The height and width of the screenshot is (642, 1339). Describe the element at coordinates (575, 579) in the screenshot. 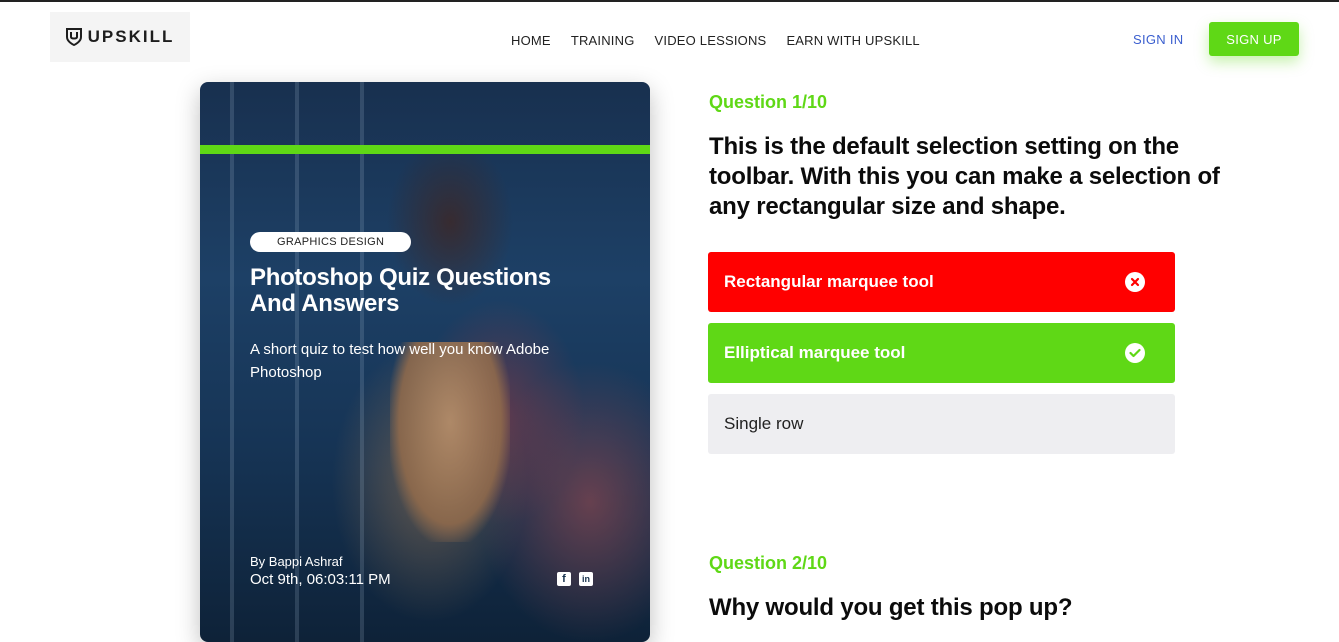

I see `social-links: f in` at that location.